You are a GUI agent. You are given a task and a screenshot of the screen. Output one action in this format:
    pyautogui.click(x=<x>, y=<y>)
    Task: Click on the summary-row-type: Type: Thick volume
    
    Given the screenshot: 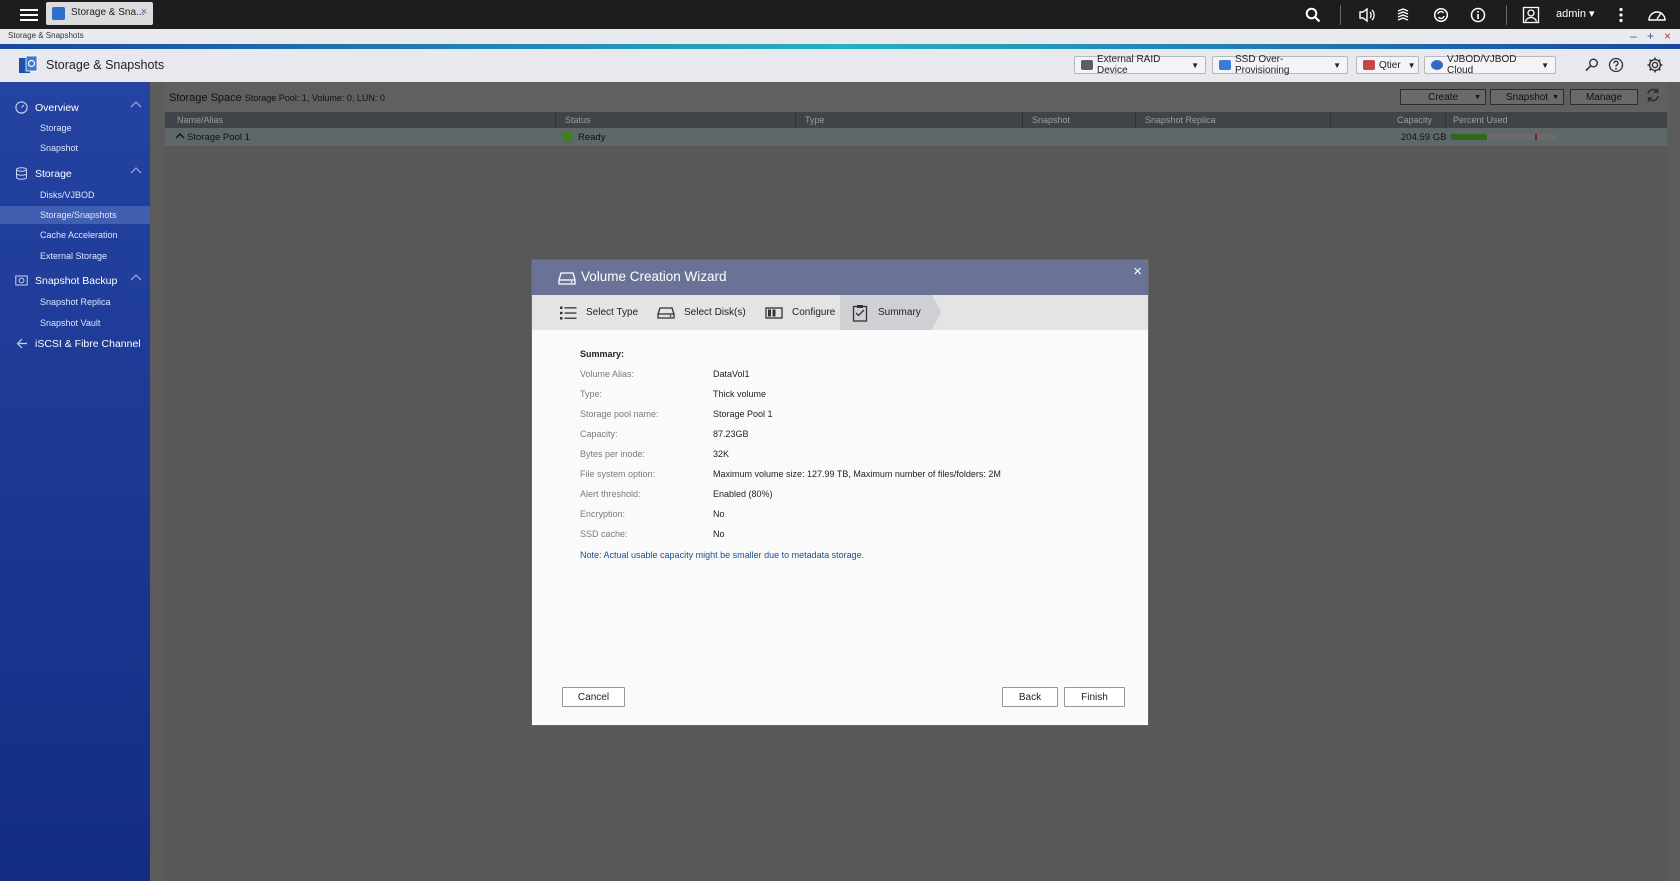 What is the action you would take?
    pyautogui.click(x=860, y=396)
    